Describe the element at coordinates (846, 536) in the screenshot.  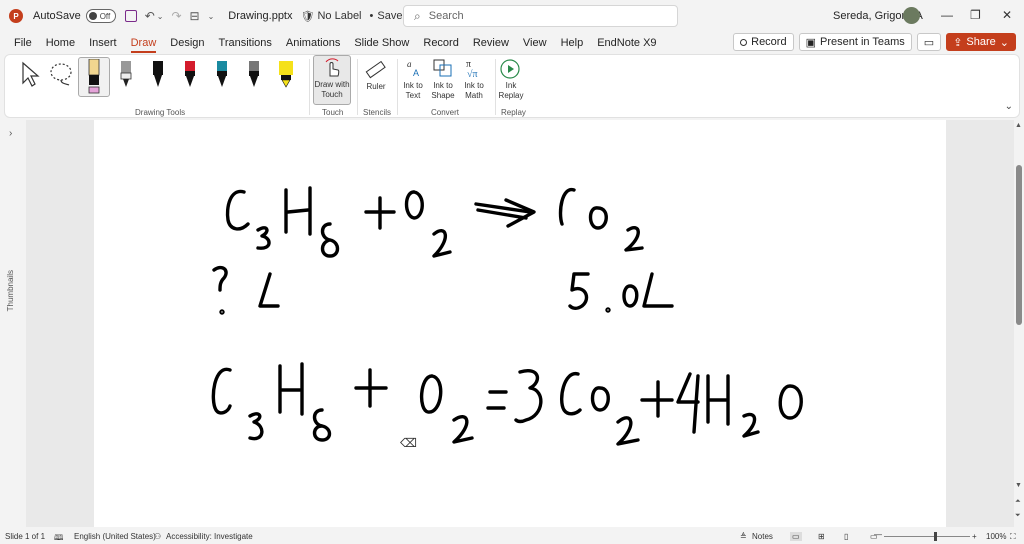
I see `reading-view-icon: ▯` at that location.